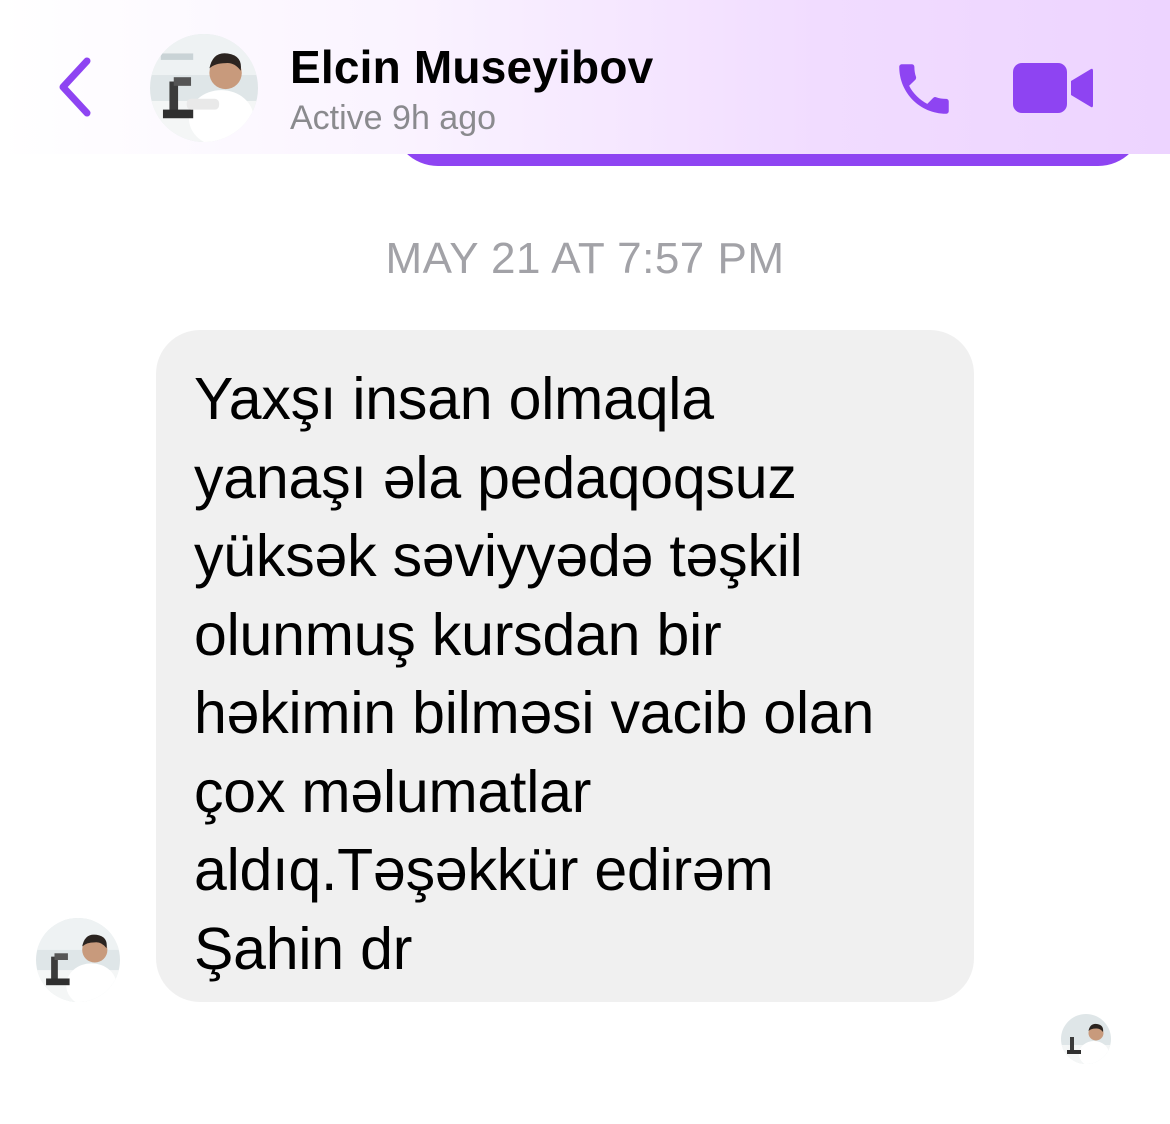 This screenshot has height=1124, width=1170. I want to click on chevron-left-icon, so click(75, 87).